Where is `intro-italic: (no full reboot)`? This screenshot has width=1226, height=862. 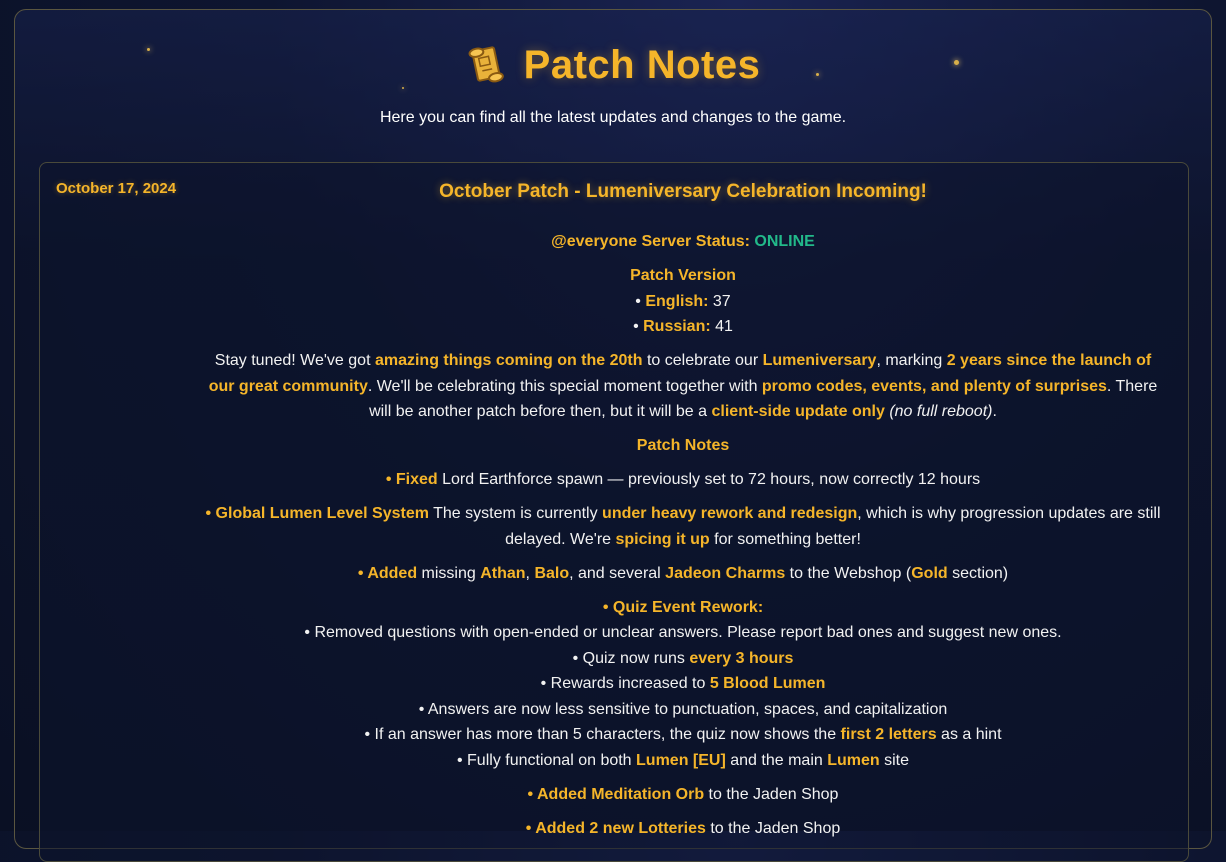 intro-italic: (no full reboot) is located at coordinates (941, 411).